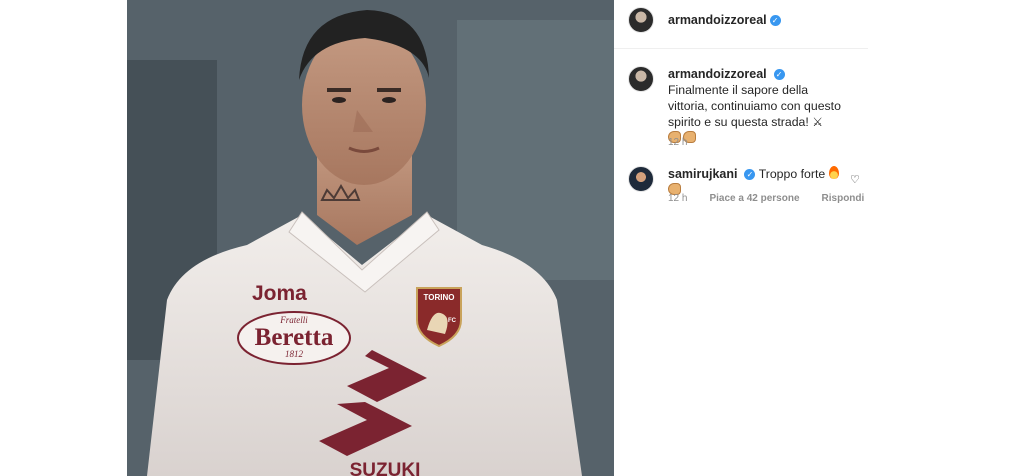  I want to click on comment-text: Troppo forte, so click(792, 174).